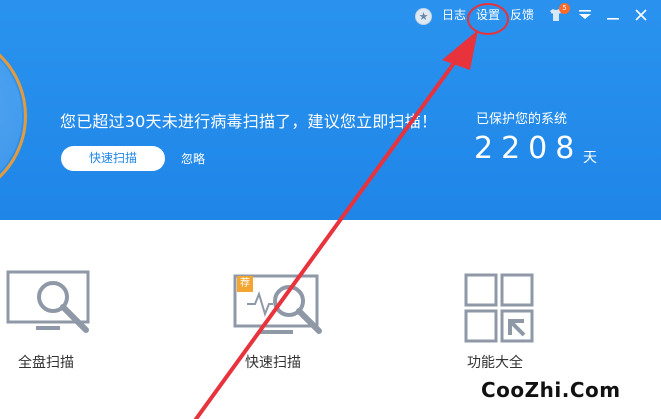  Describe the element at coordinates (495, 362) in the screenshot. I see `all-features-label: 功能大全` at that location.